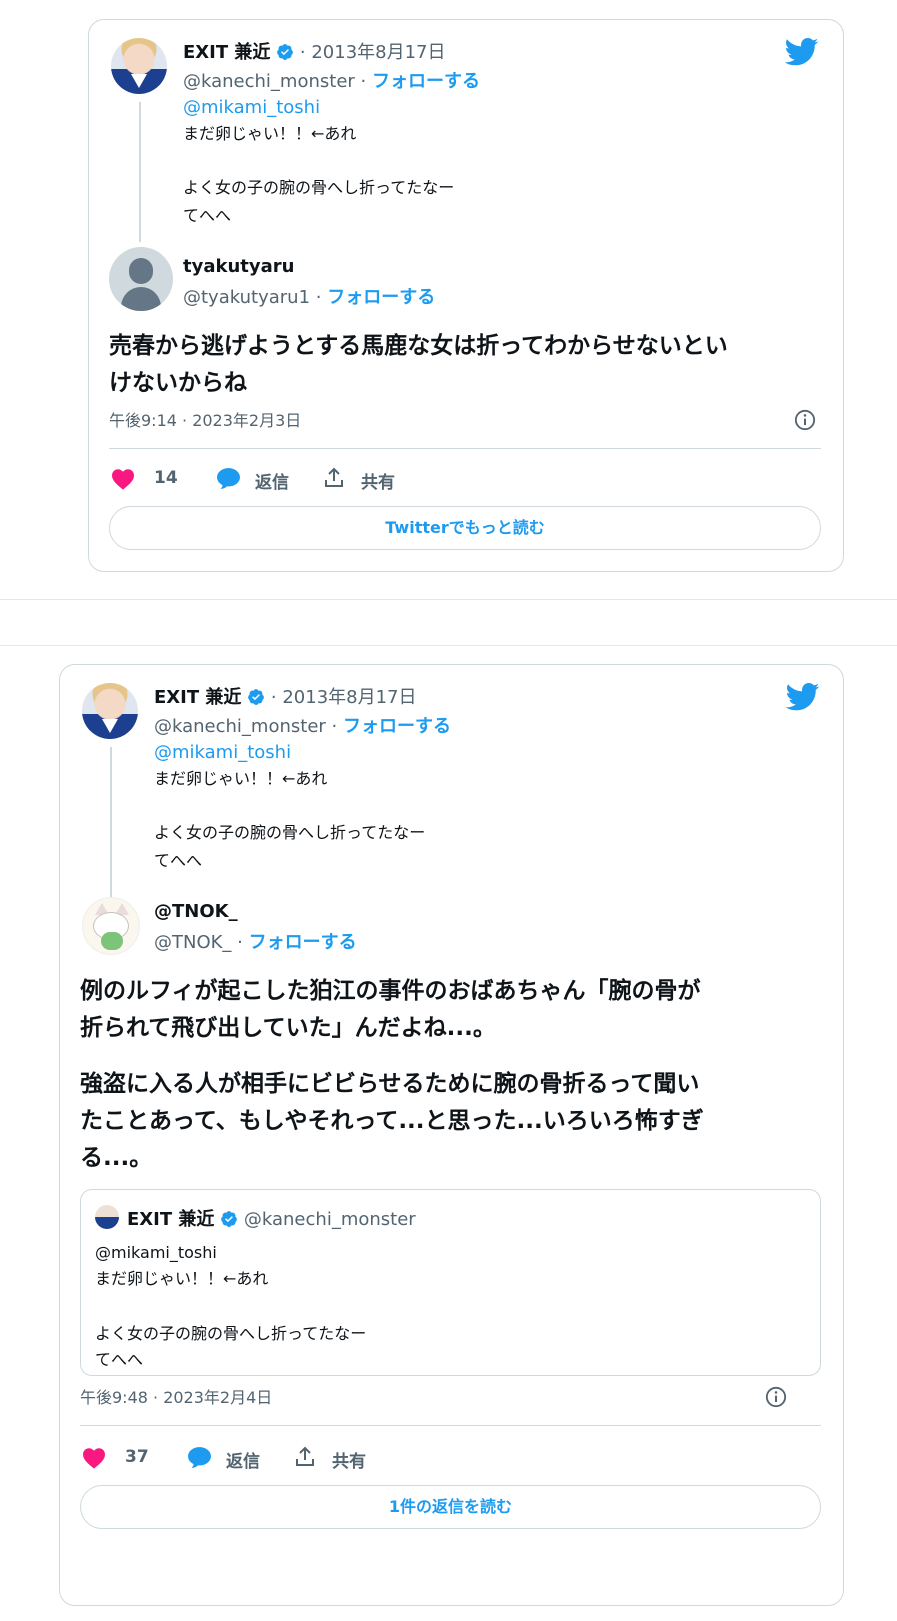 Image resolution: width=897 pixels, height=1621 pixels. Describe the element at coordinates (390, 1084) in the screenshot. I see `reply-text-line: 強盗に入る人が相手にビビらせるために腕の骨折るって聞い` at that location.